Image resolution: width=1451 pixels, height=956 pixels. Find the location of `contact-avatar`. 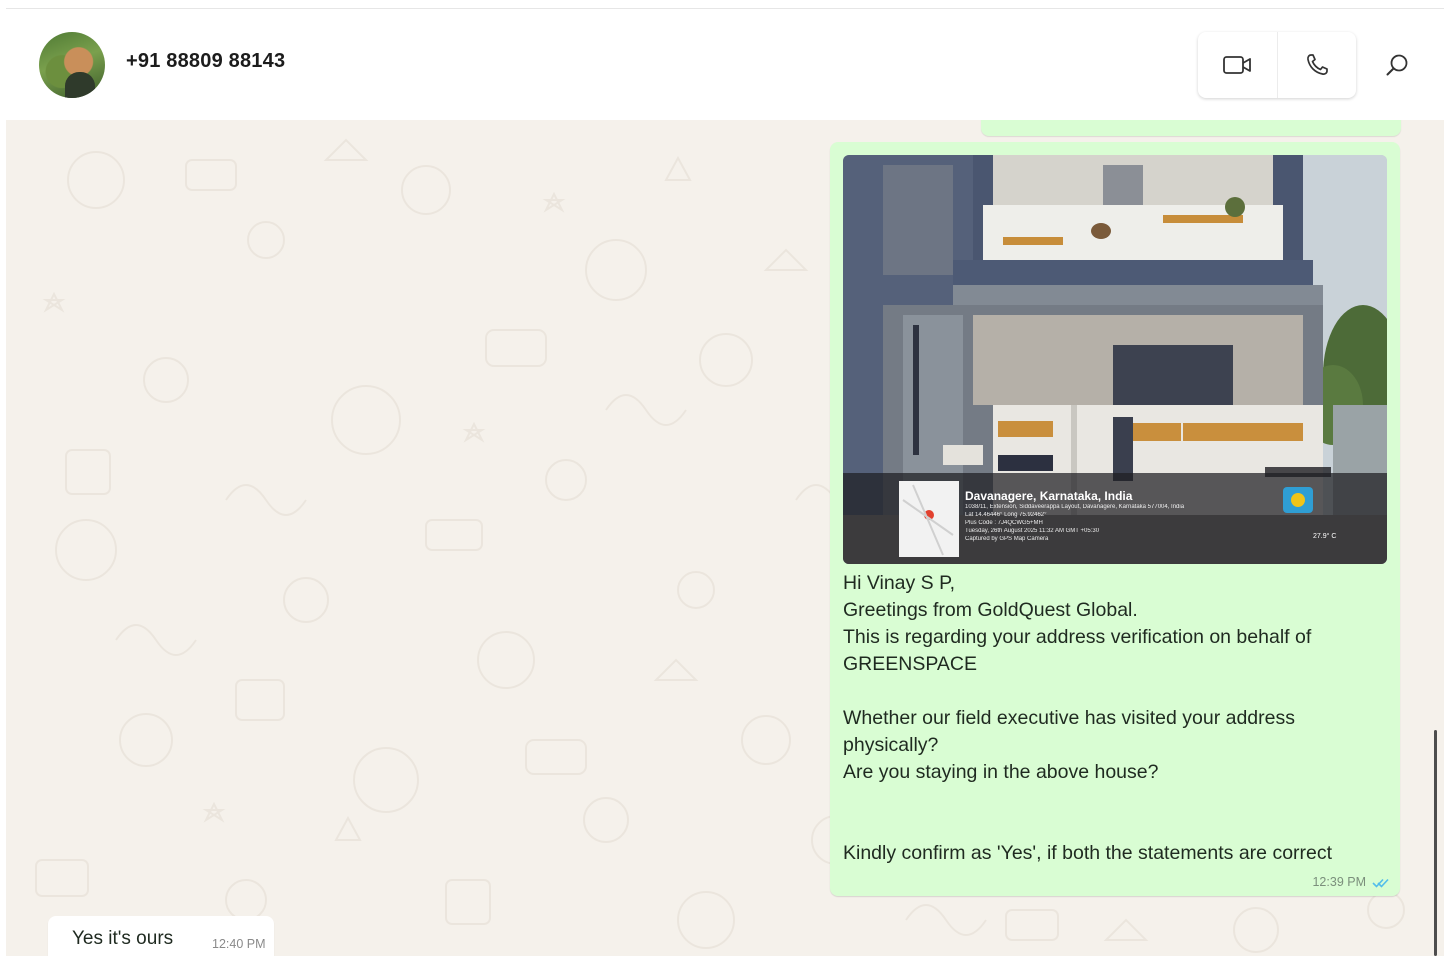

contact-avatar is located at coordinates (72, 65).